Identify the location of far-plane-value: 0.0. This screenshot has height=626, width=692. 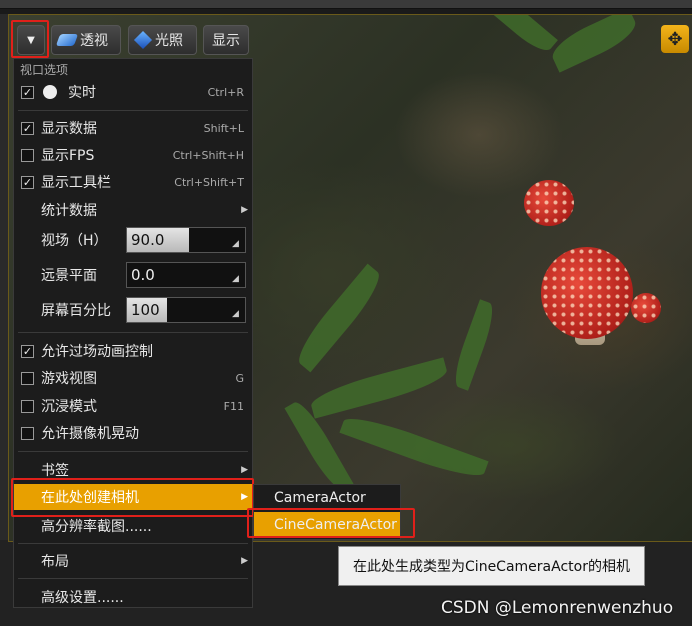
(143, 275).